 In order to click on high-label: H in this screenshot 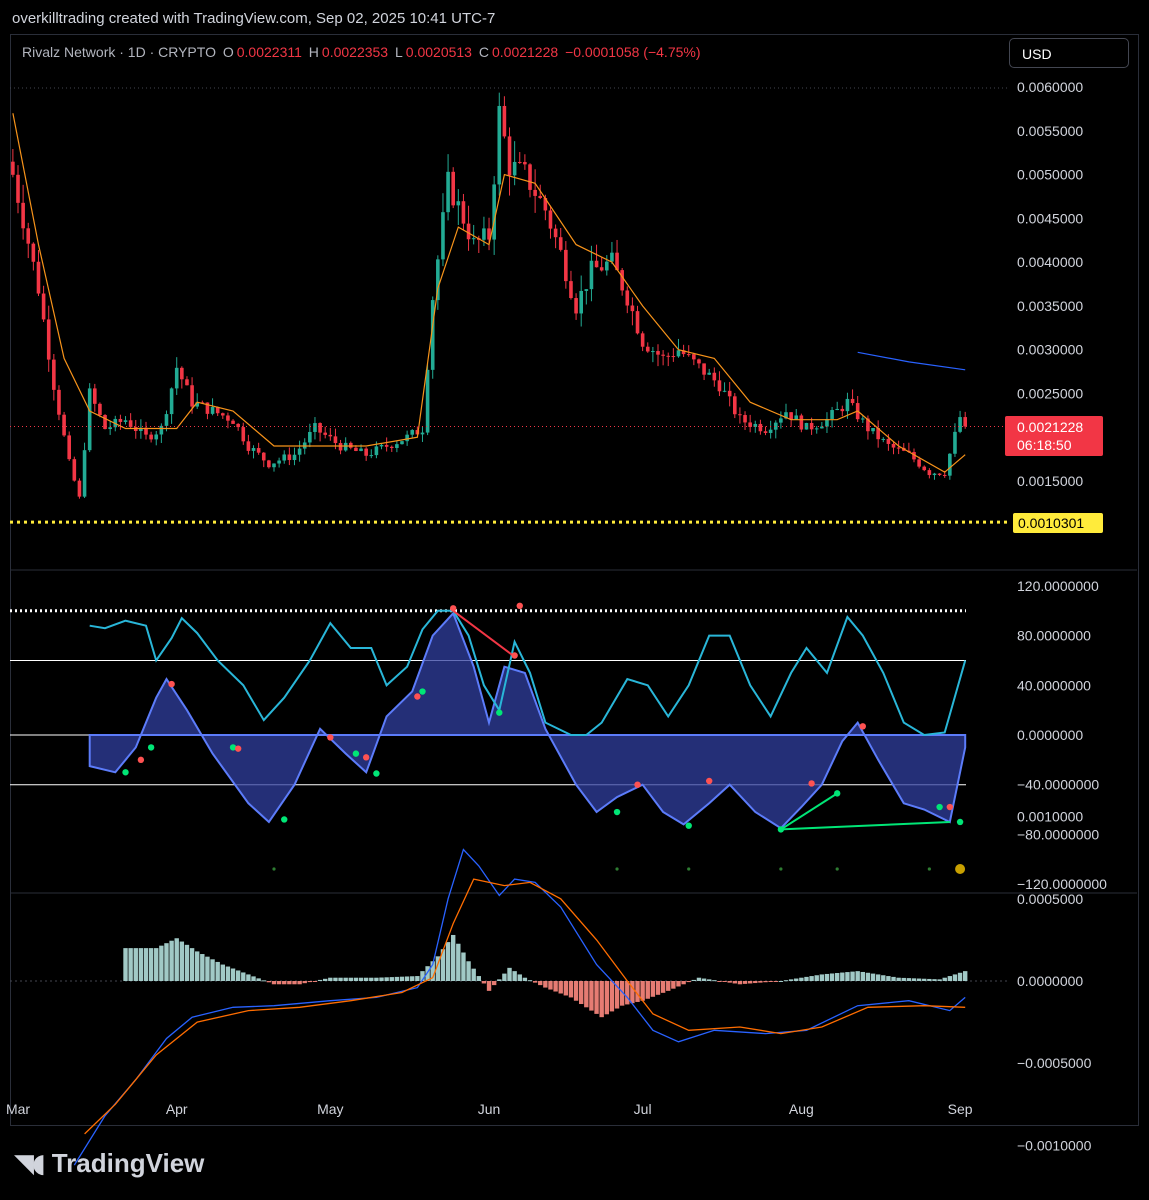, I will do `click(313, 52)`.